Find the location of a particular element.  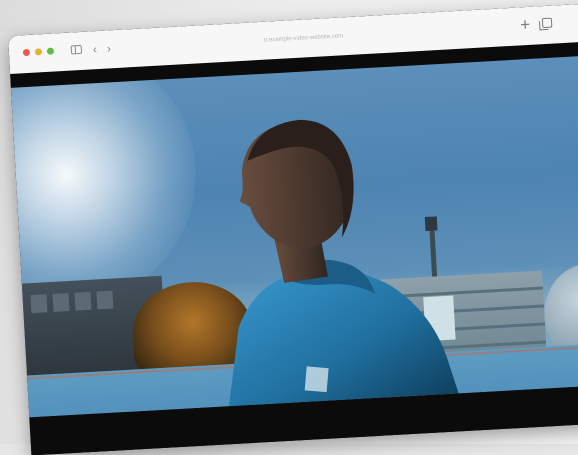

new-tab-icon: + is located at coordinates (525, 25).